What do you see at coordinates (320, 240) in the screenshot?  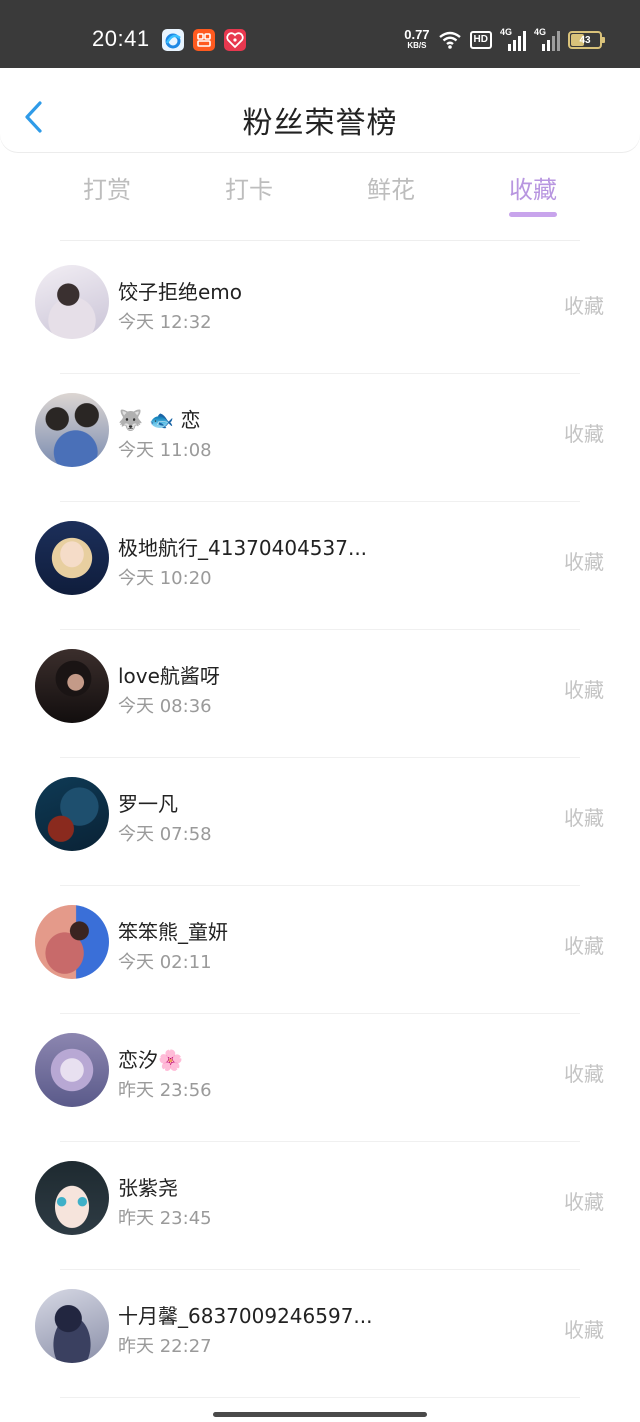 I see `divider` at bounding box center [320, 240].